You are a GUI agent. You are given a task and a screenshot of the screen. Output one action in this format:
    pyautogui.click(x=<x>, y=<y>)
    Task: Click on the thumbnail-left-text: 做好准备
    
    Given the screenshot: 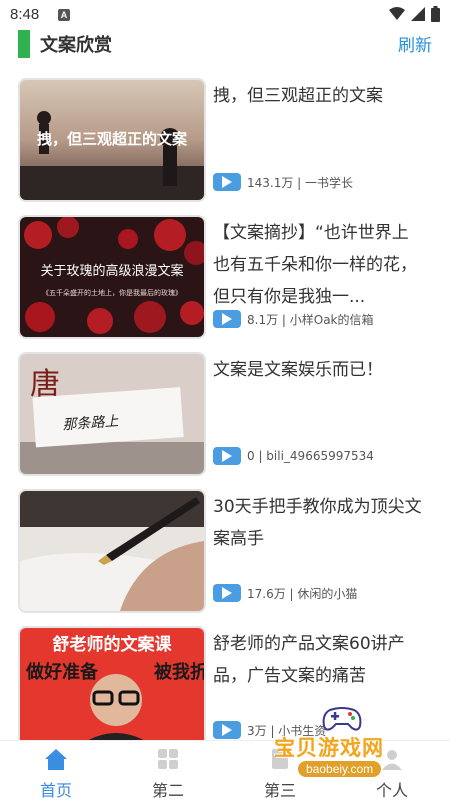 What is the action you would take?
    pyautogui.click(x=62, y=672)
    